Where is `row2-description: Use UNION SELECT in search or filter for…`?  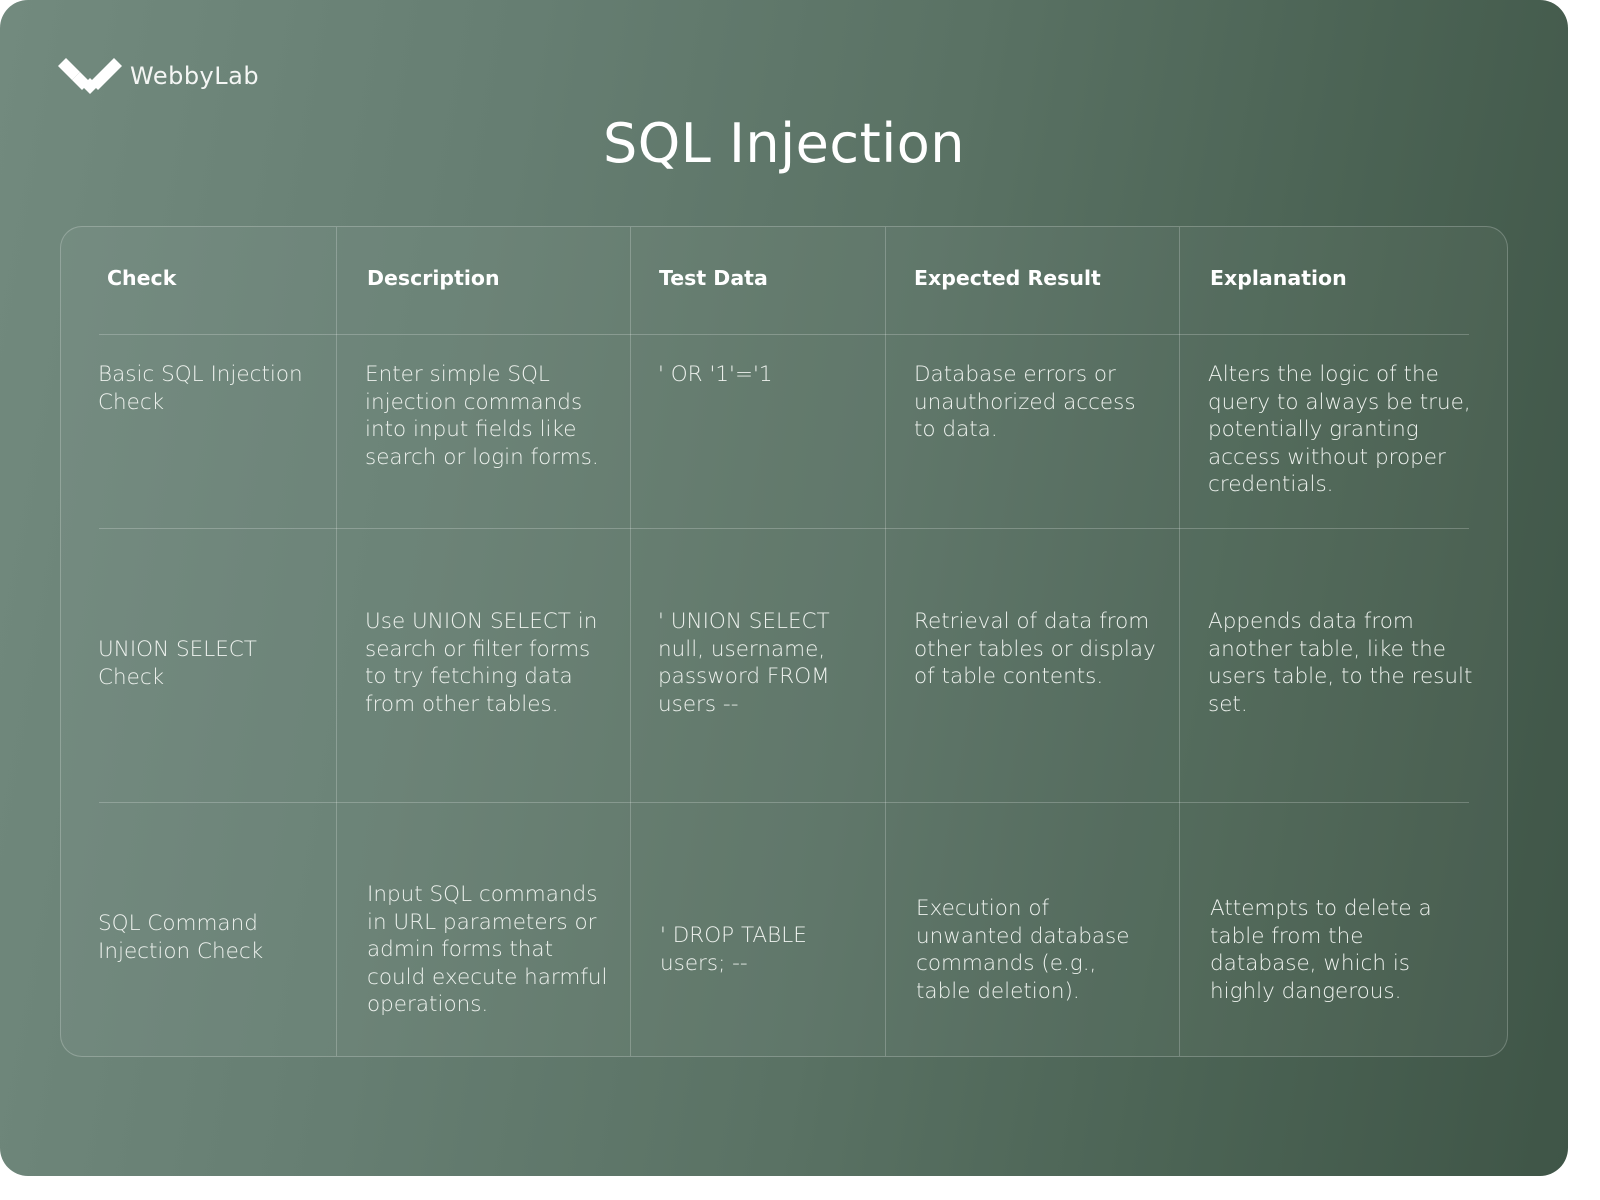 row2-description: Use UNION SELECT in search or filter for… is located at coordinates (481, 663).